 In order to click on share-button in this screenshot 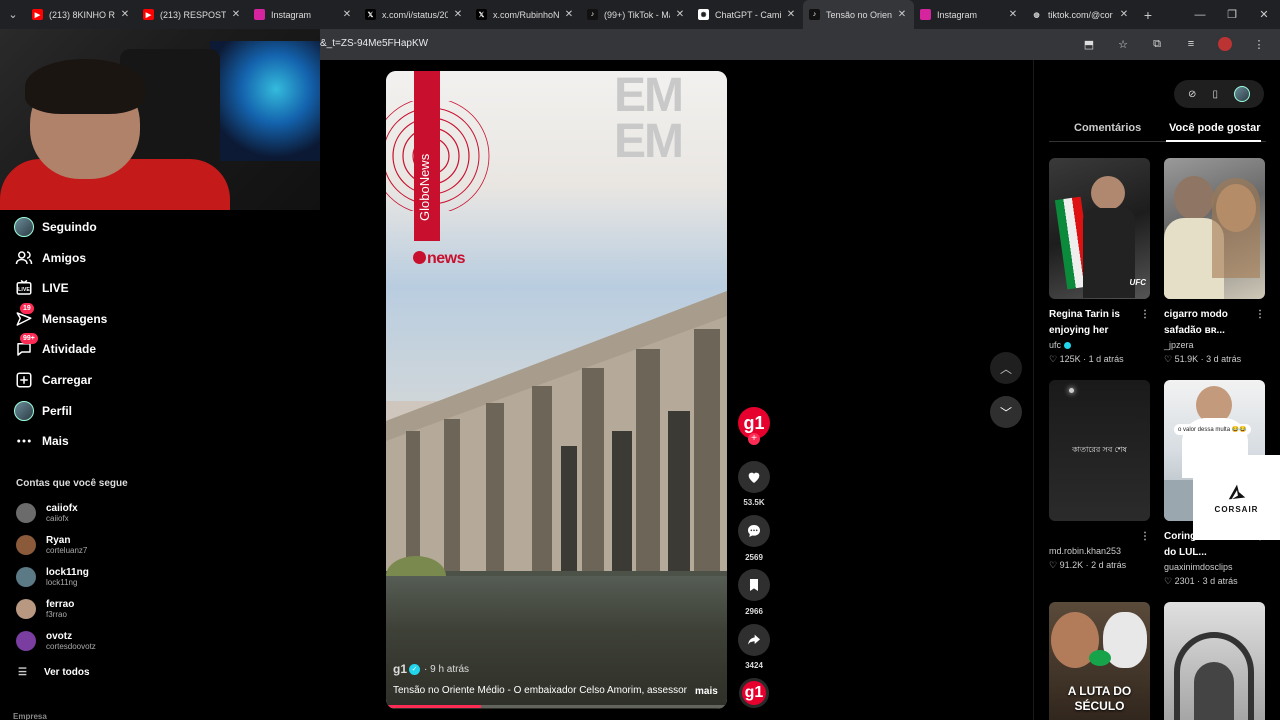, I will do `click(754, 640)`.